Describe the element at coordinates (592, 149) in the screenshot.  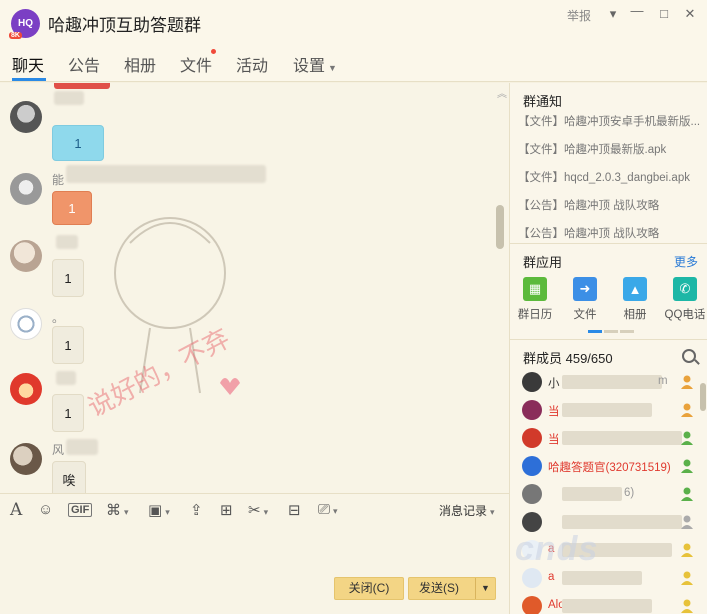
I see `notice-item: 【文件】哈趣冲顶最新版.apk` at that location.